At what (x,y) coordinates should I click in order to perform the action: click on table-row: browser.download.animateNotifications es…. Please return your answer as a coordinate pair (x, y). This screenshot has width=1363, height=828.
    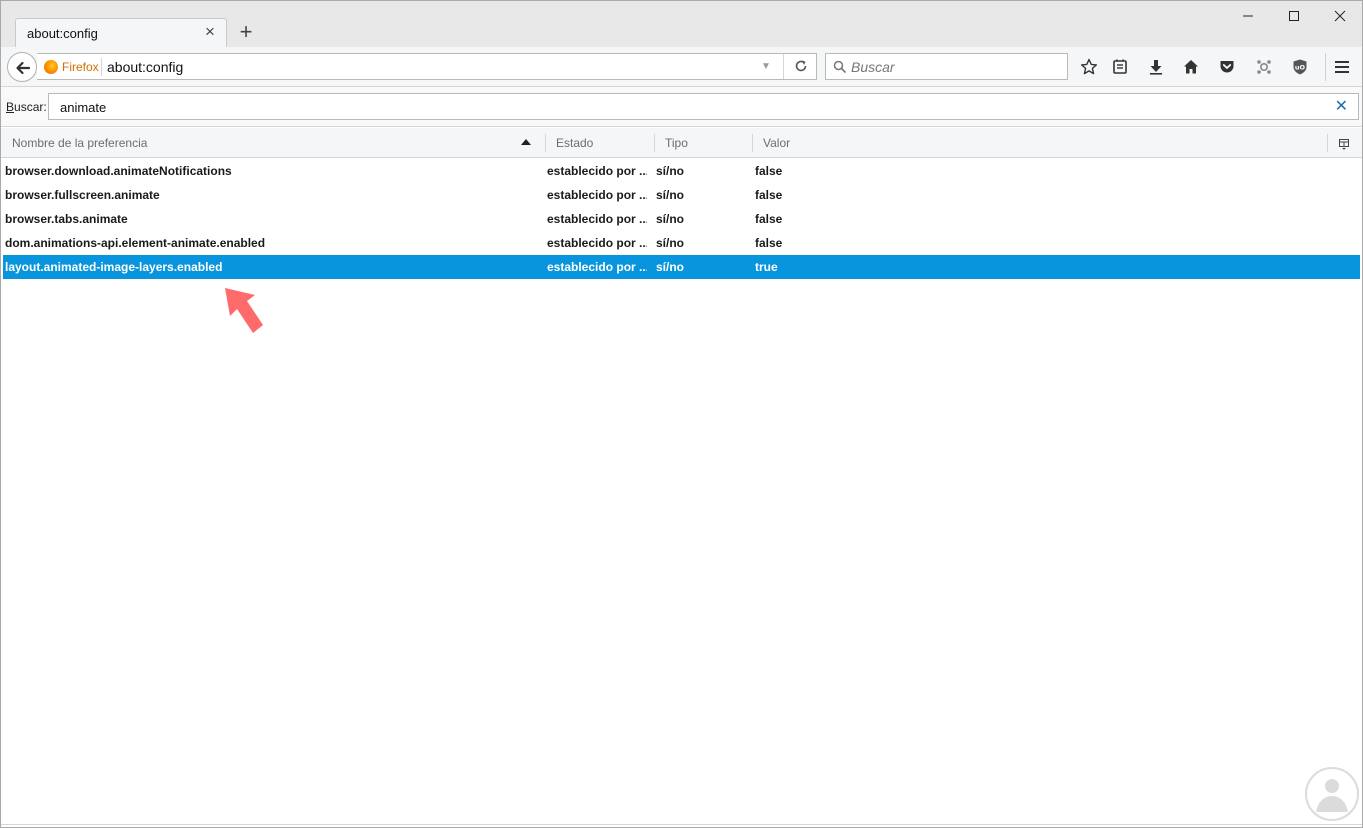
    Looking at the image, I should click on (681, 171).